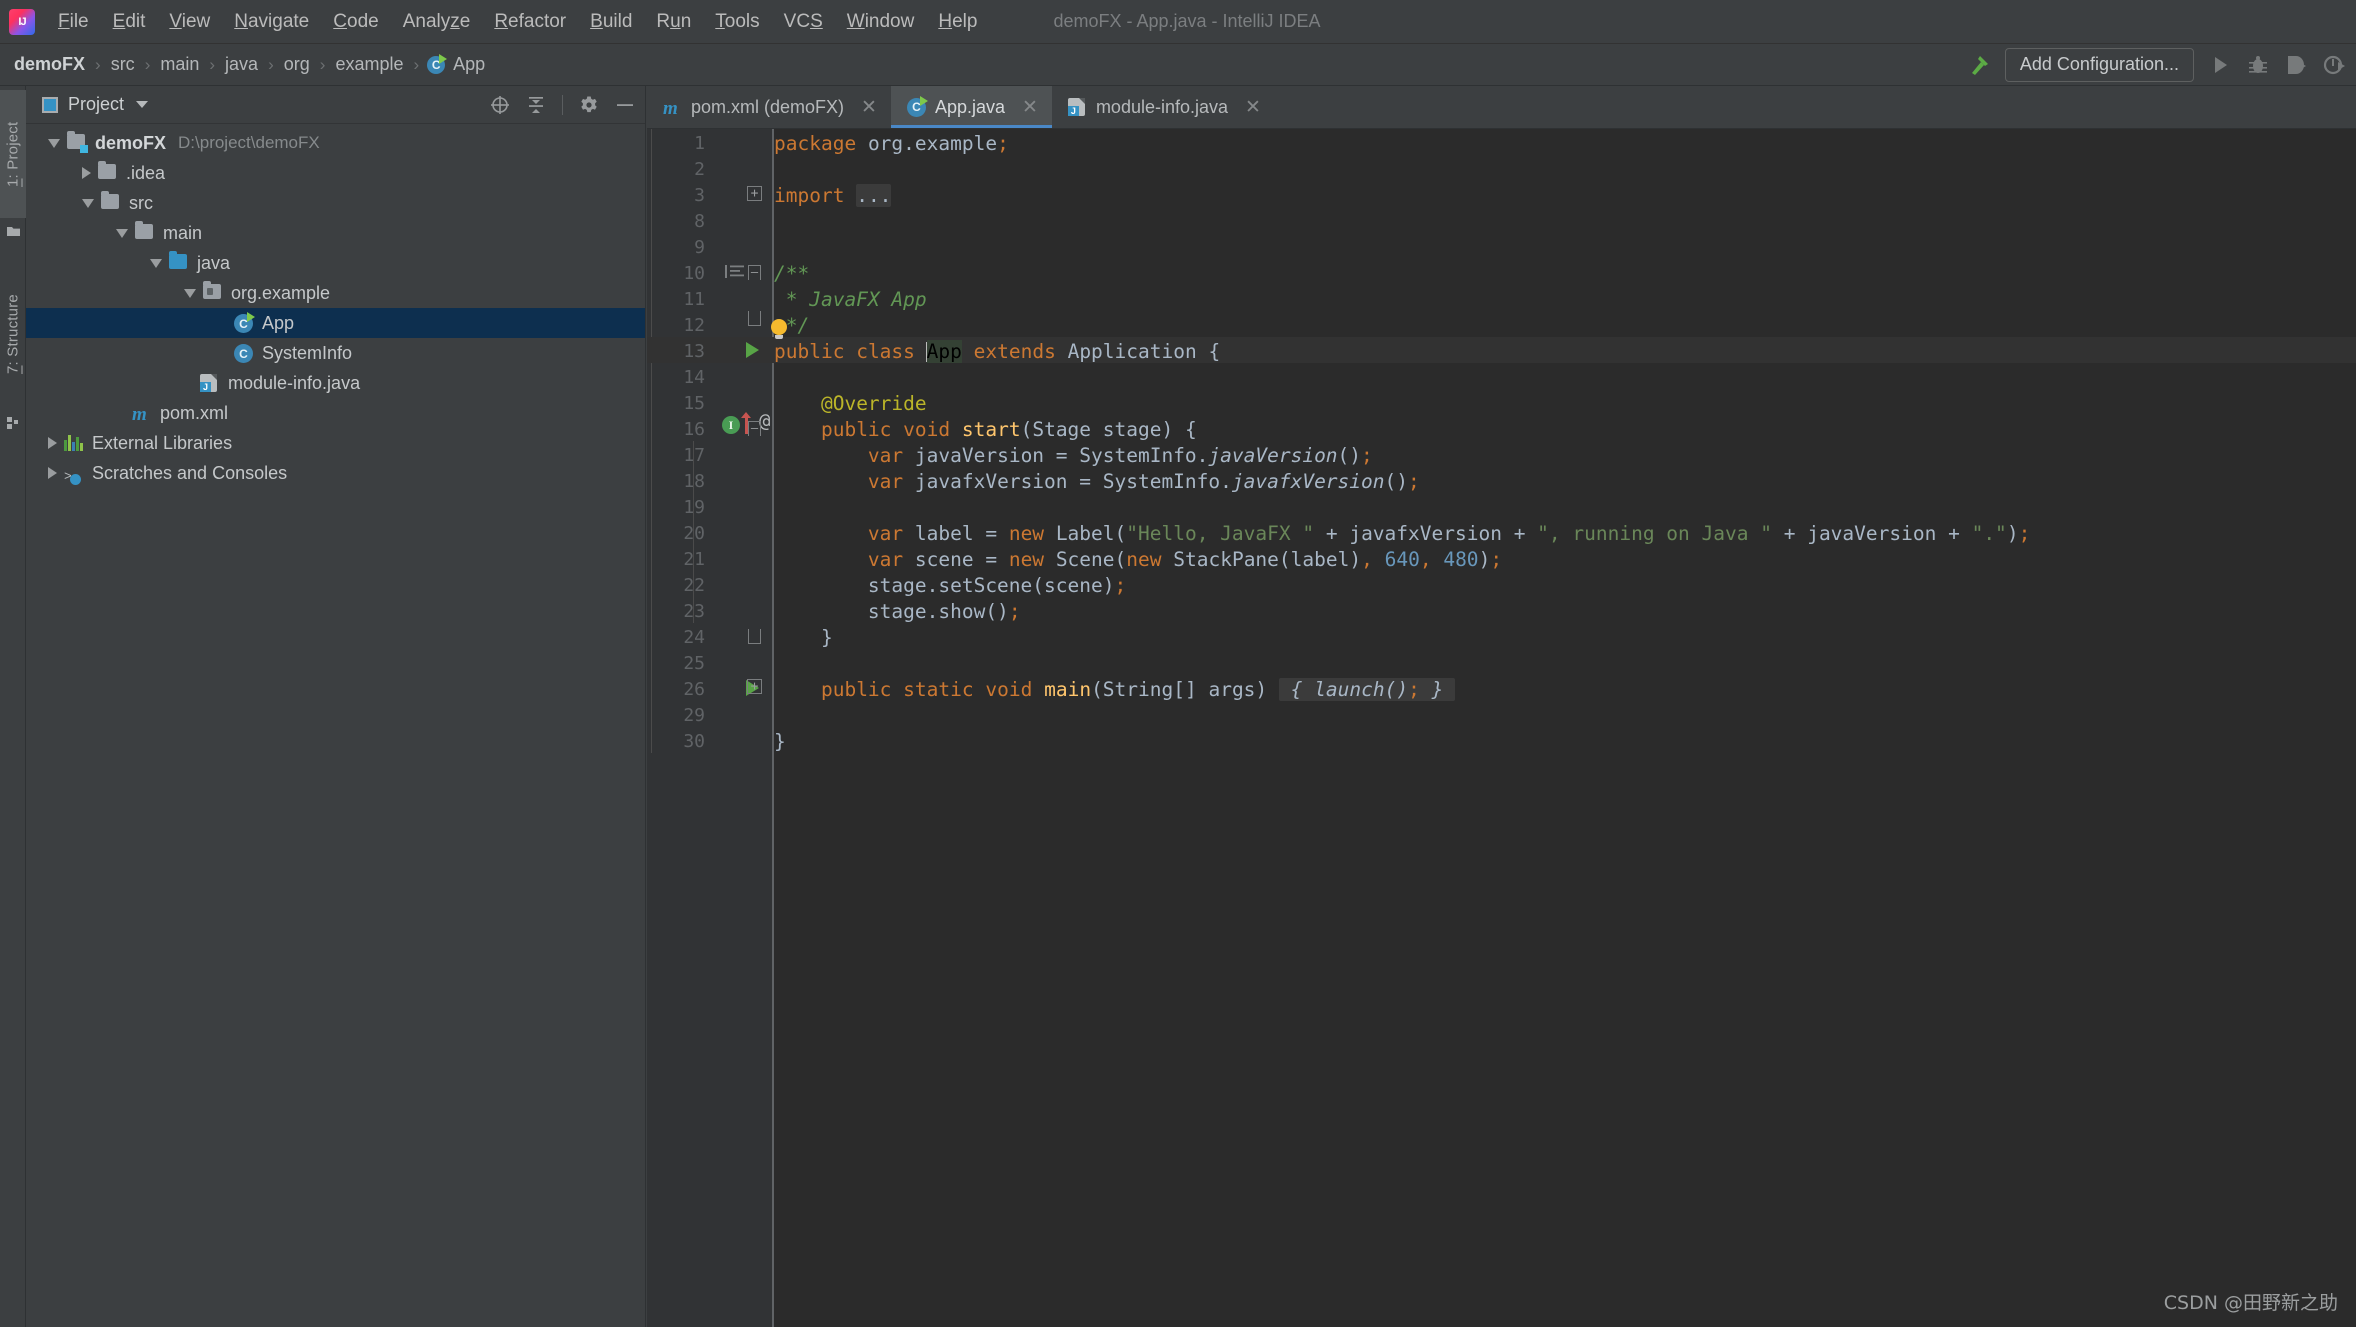 This screenshot has height=1327, width=2356. I want to click on fold-collapse-end-icon-method, so click(754, 636).